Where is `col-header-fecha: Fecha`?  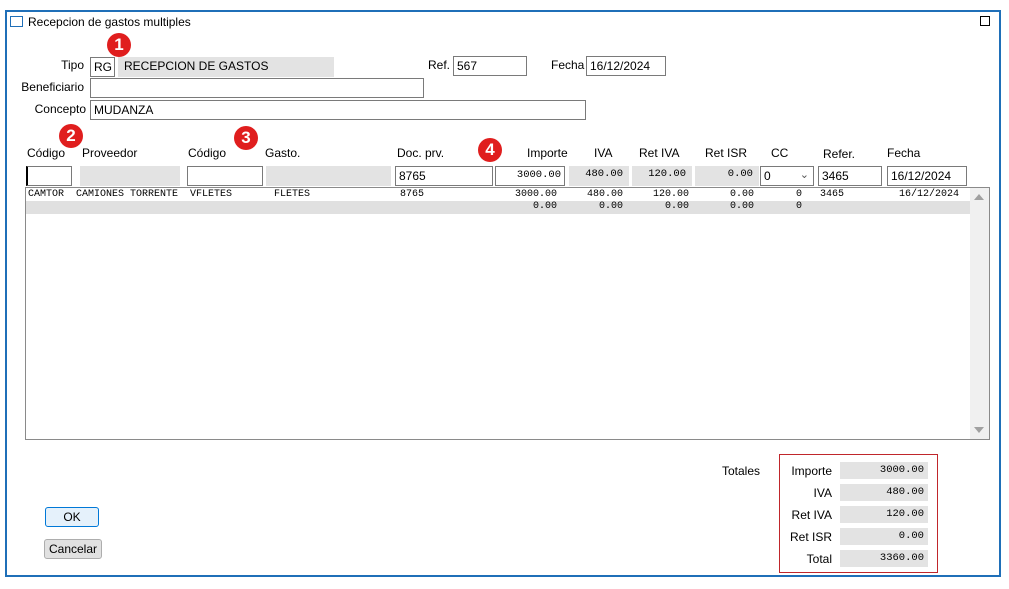 col-header-fecha: Fecha is located at coordinates (904, 153).